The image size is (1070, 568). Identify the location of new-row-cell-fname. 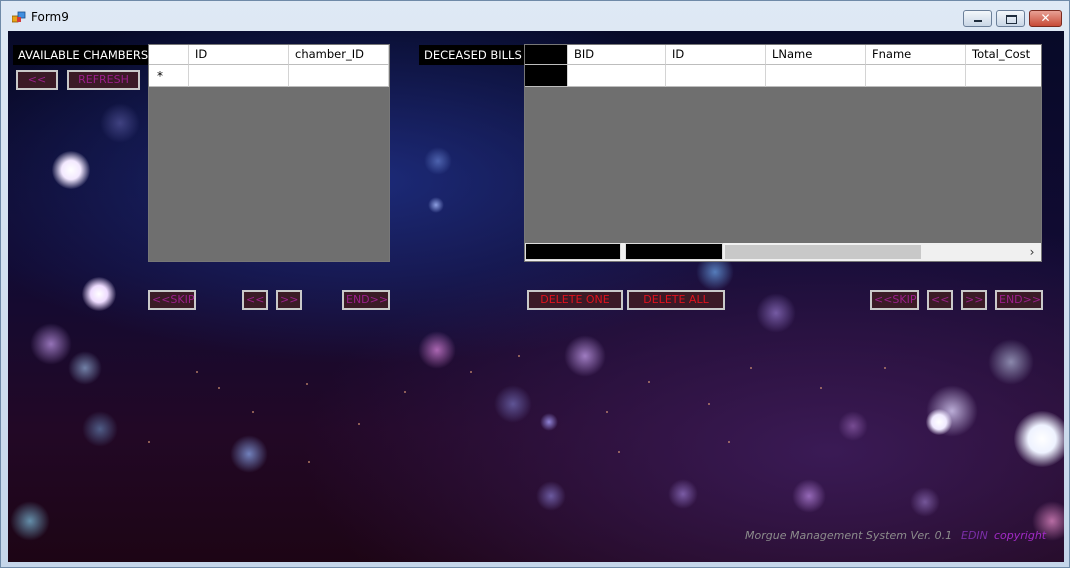
(916, 76).